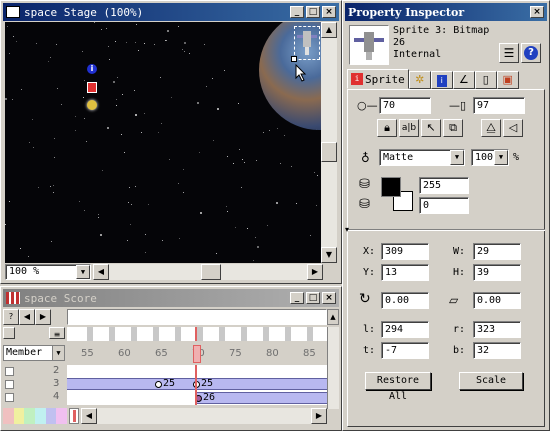  I want to click on color-palette-strip, so click(35, 416).